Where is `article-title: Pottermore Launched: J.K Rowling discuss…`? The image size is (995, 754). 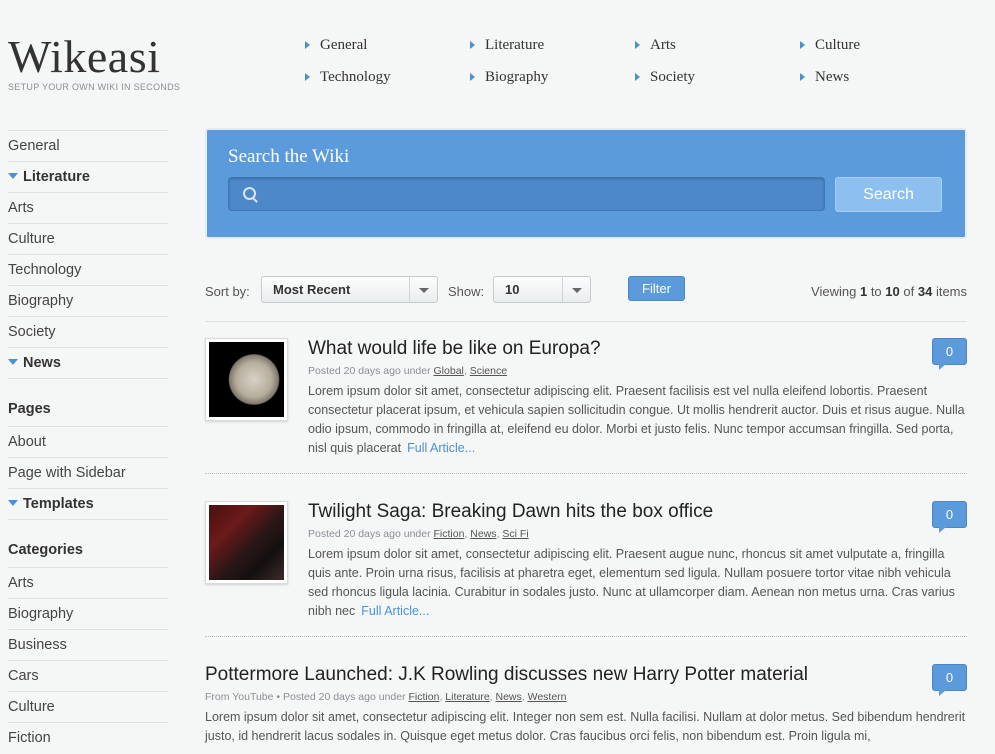
article-title: Pottermore Launched: J.K Rowling discuss… is located at coordinates (567, 675).